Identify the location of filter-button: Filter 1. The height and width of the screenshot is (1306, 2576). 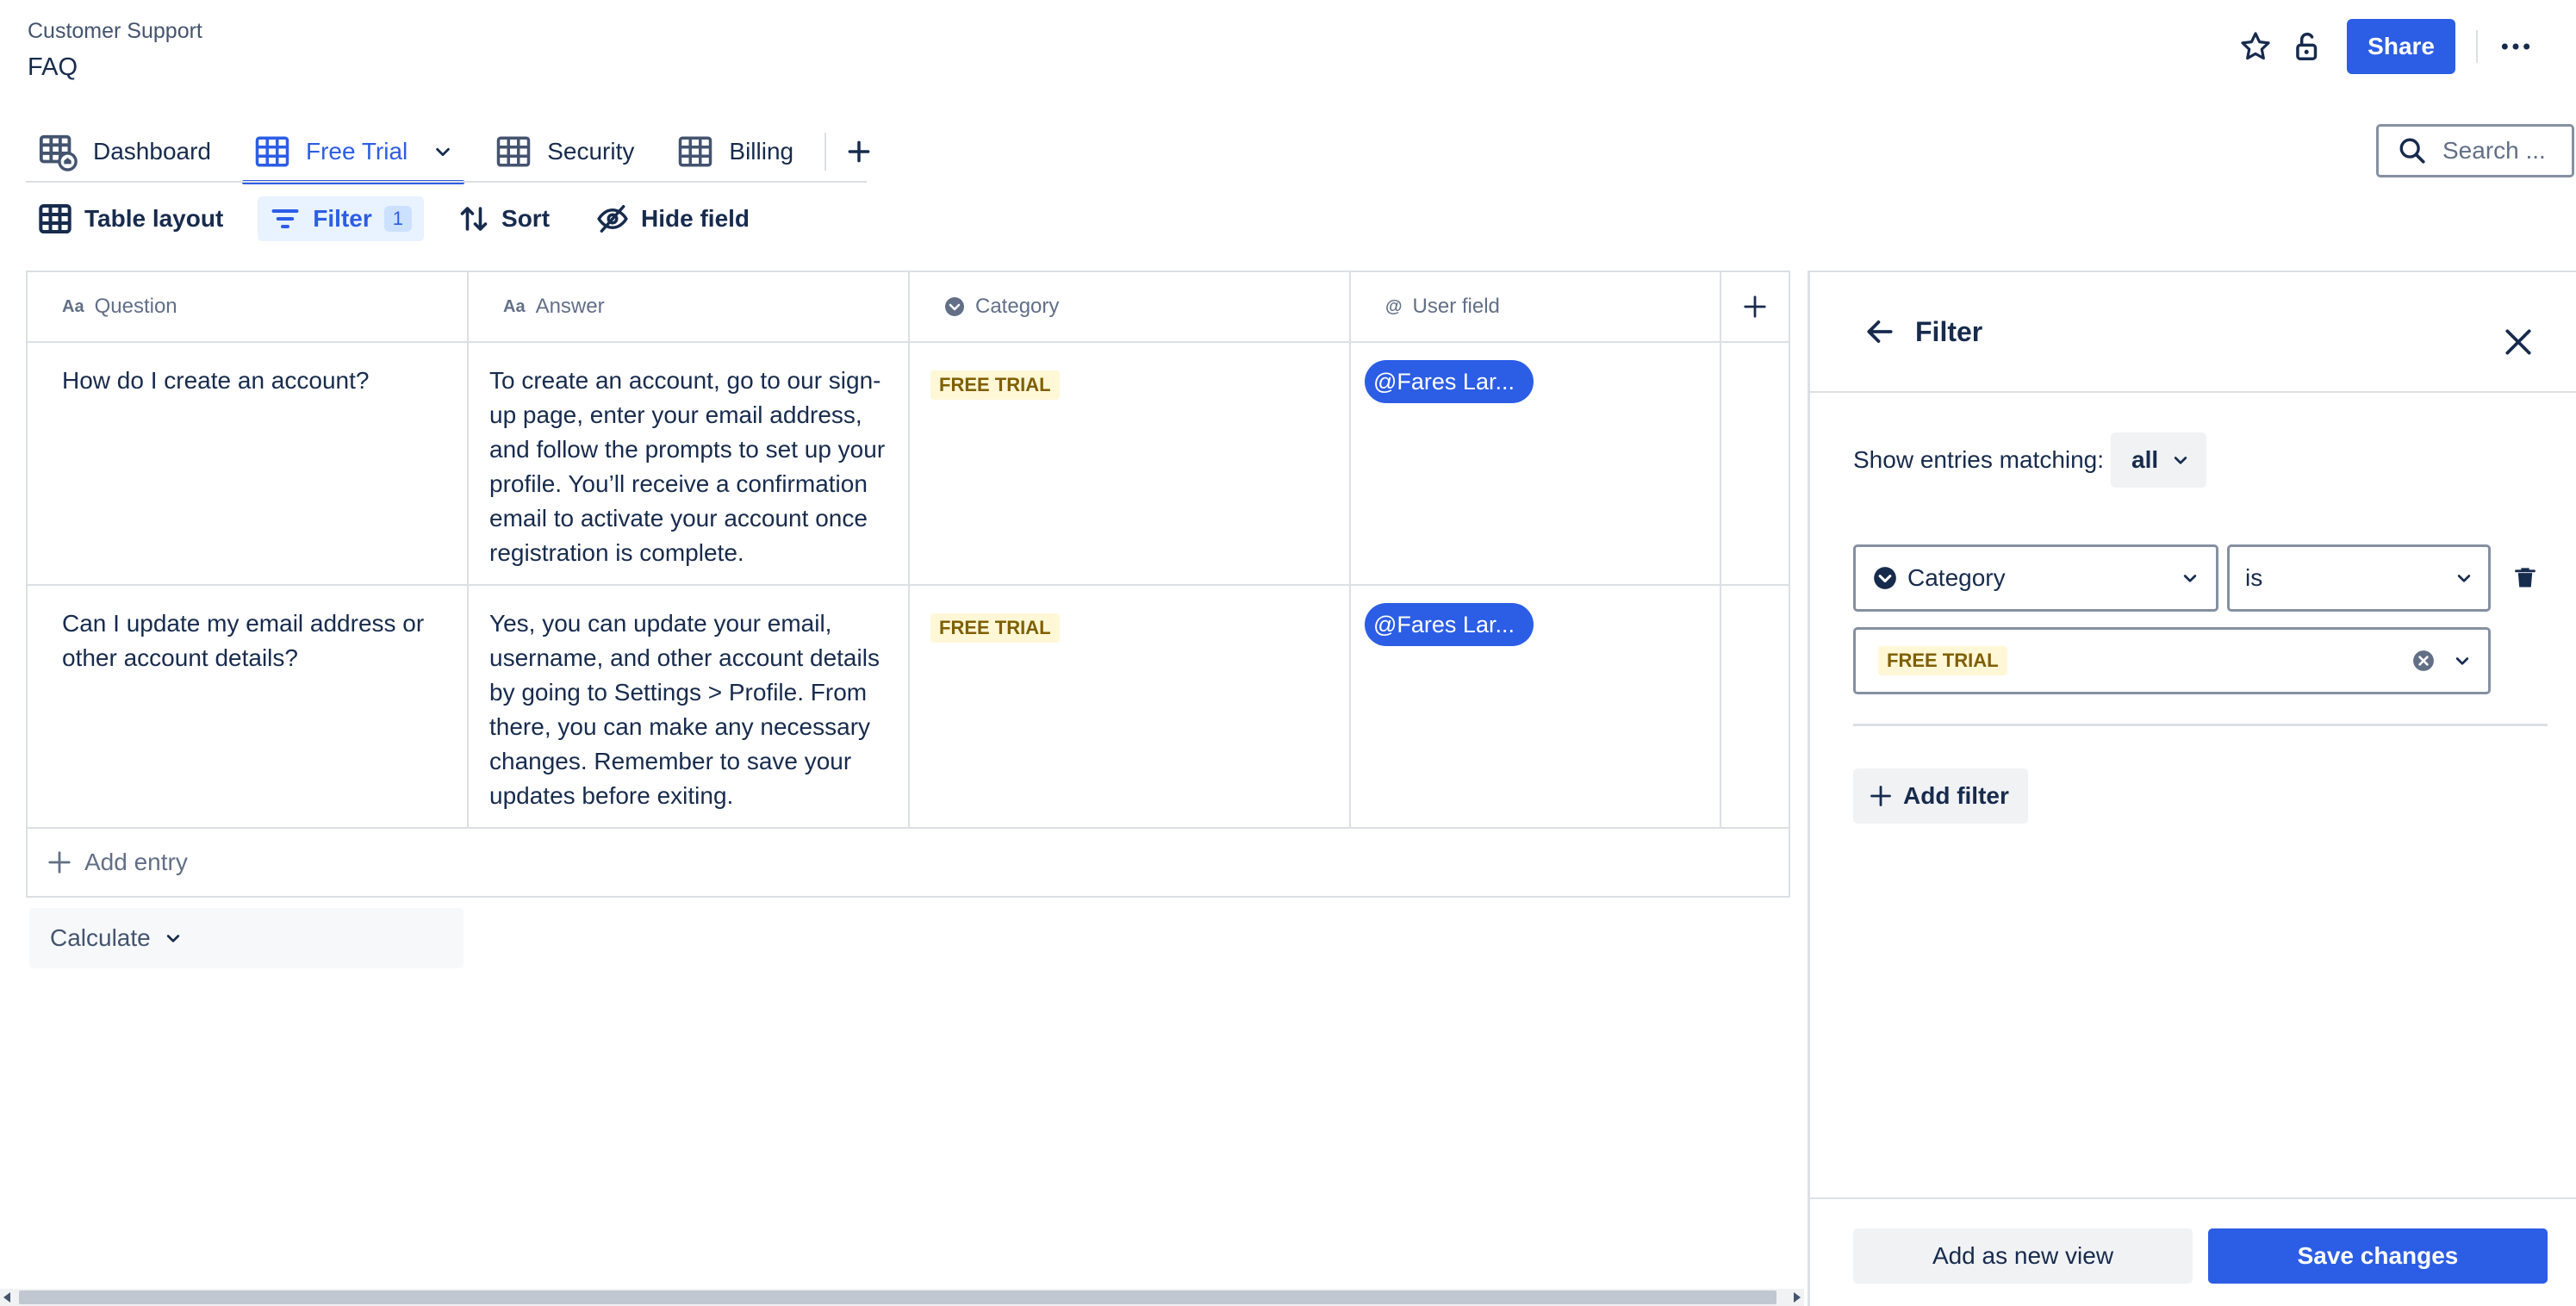
(342, 218).